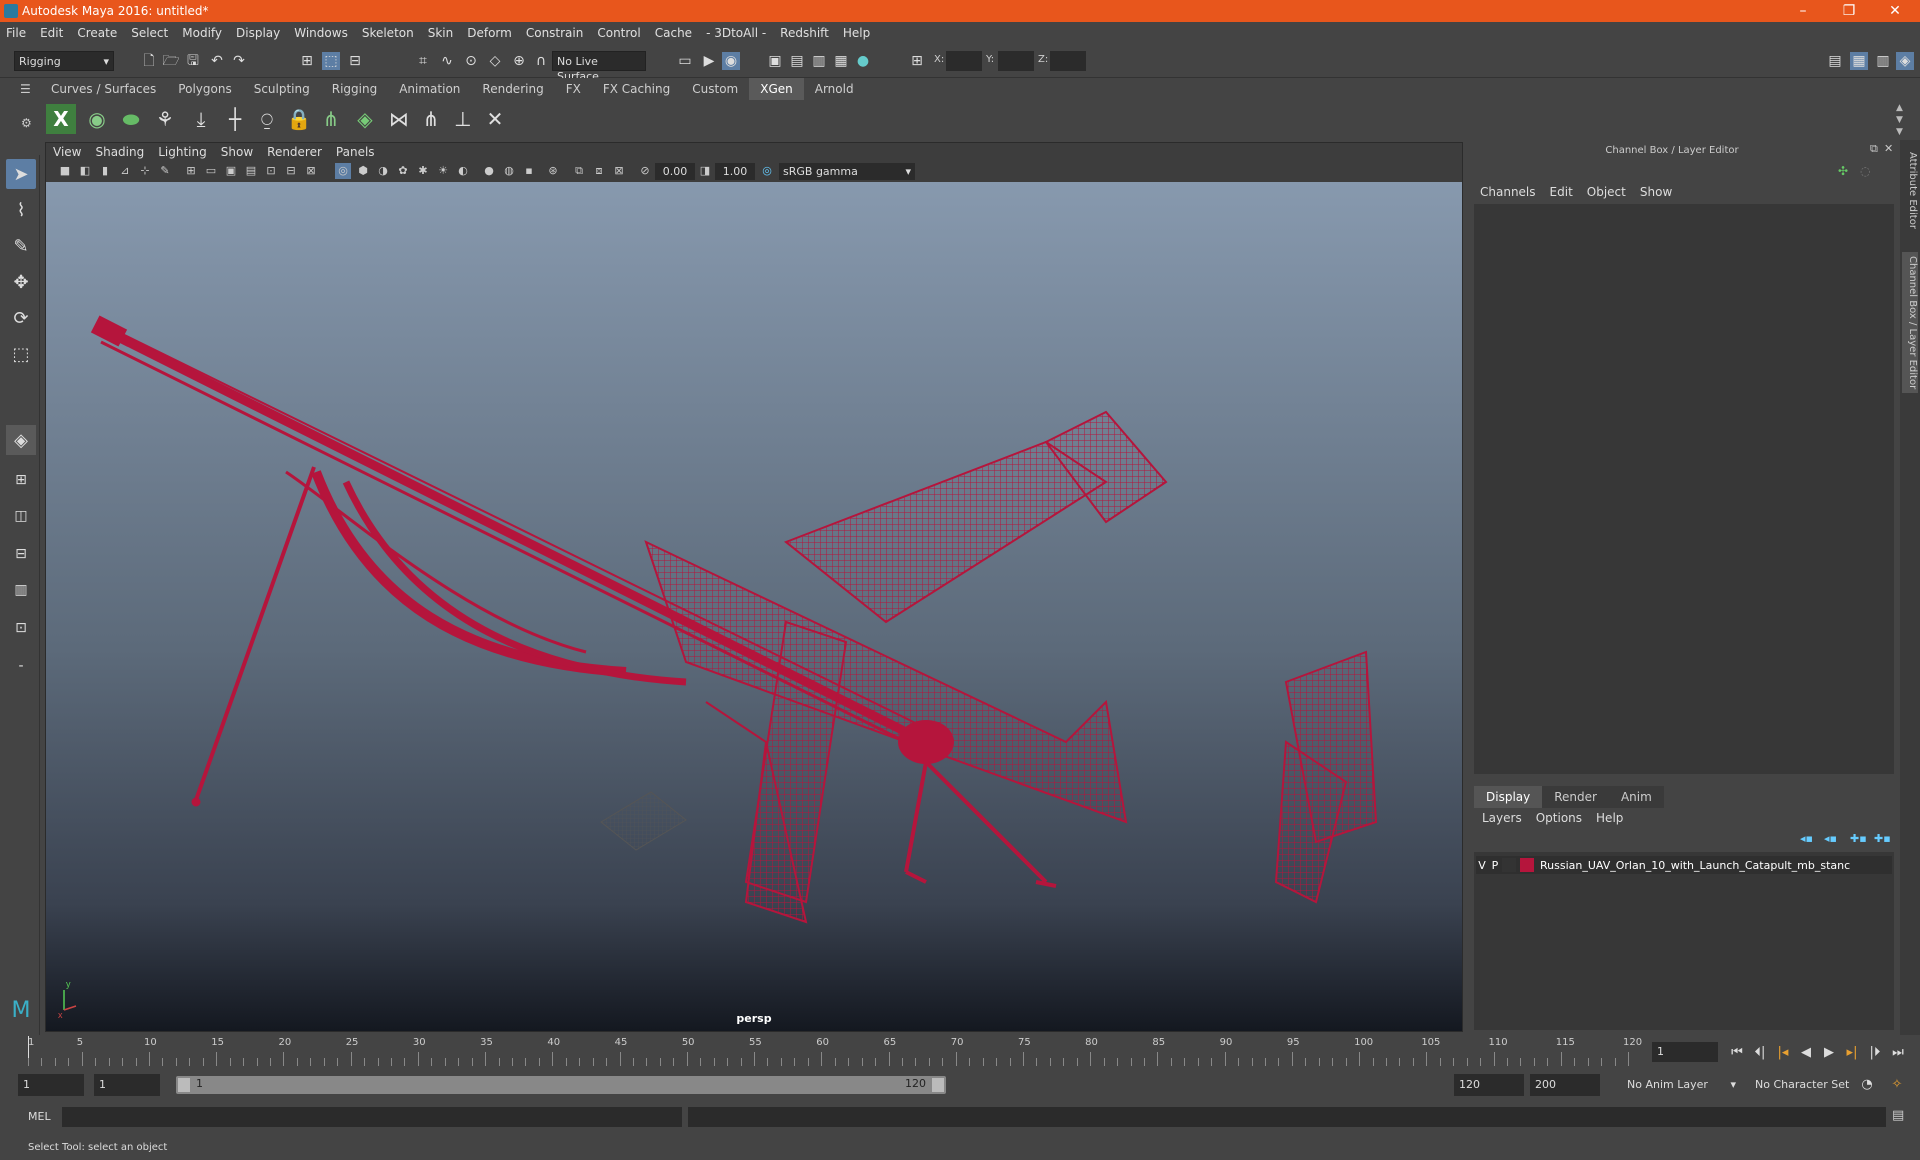 The image size is (1920, 1160). Describe the element at coordinates (217, 61) in the screenshot. I see `undo-icon: ↶` at that location.